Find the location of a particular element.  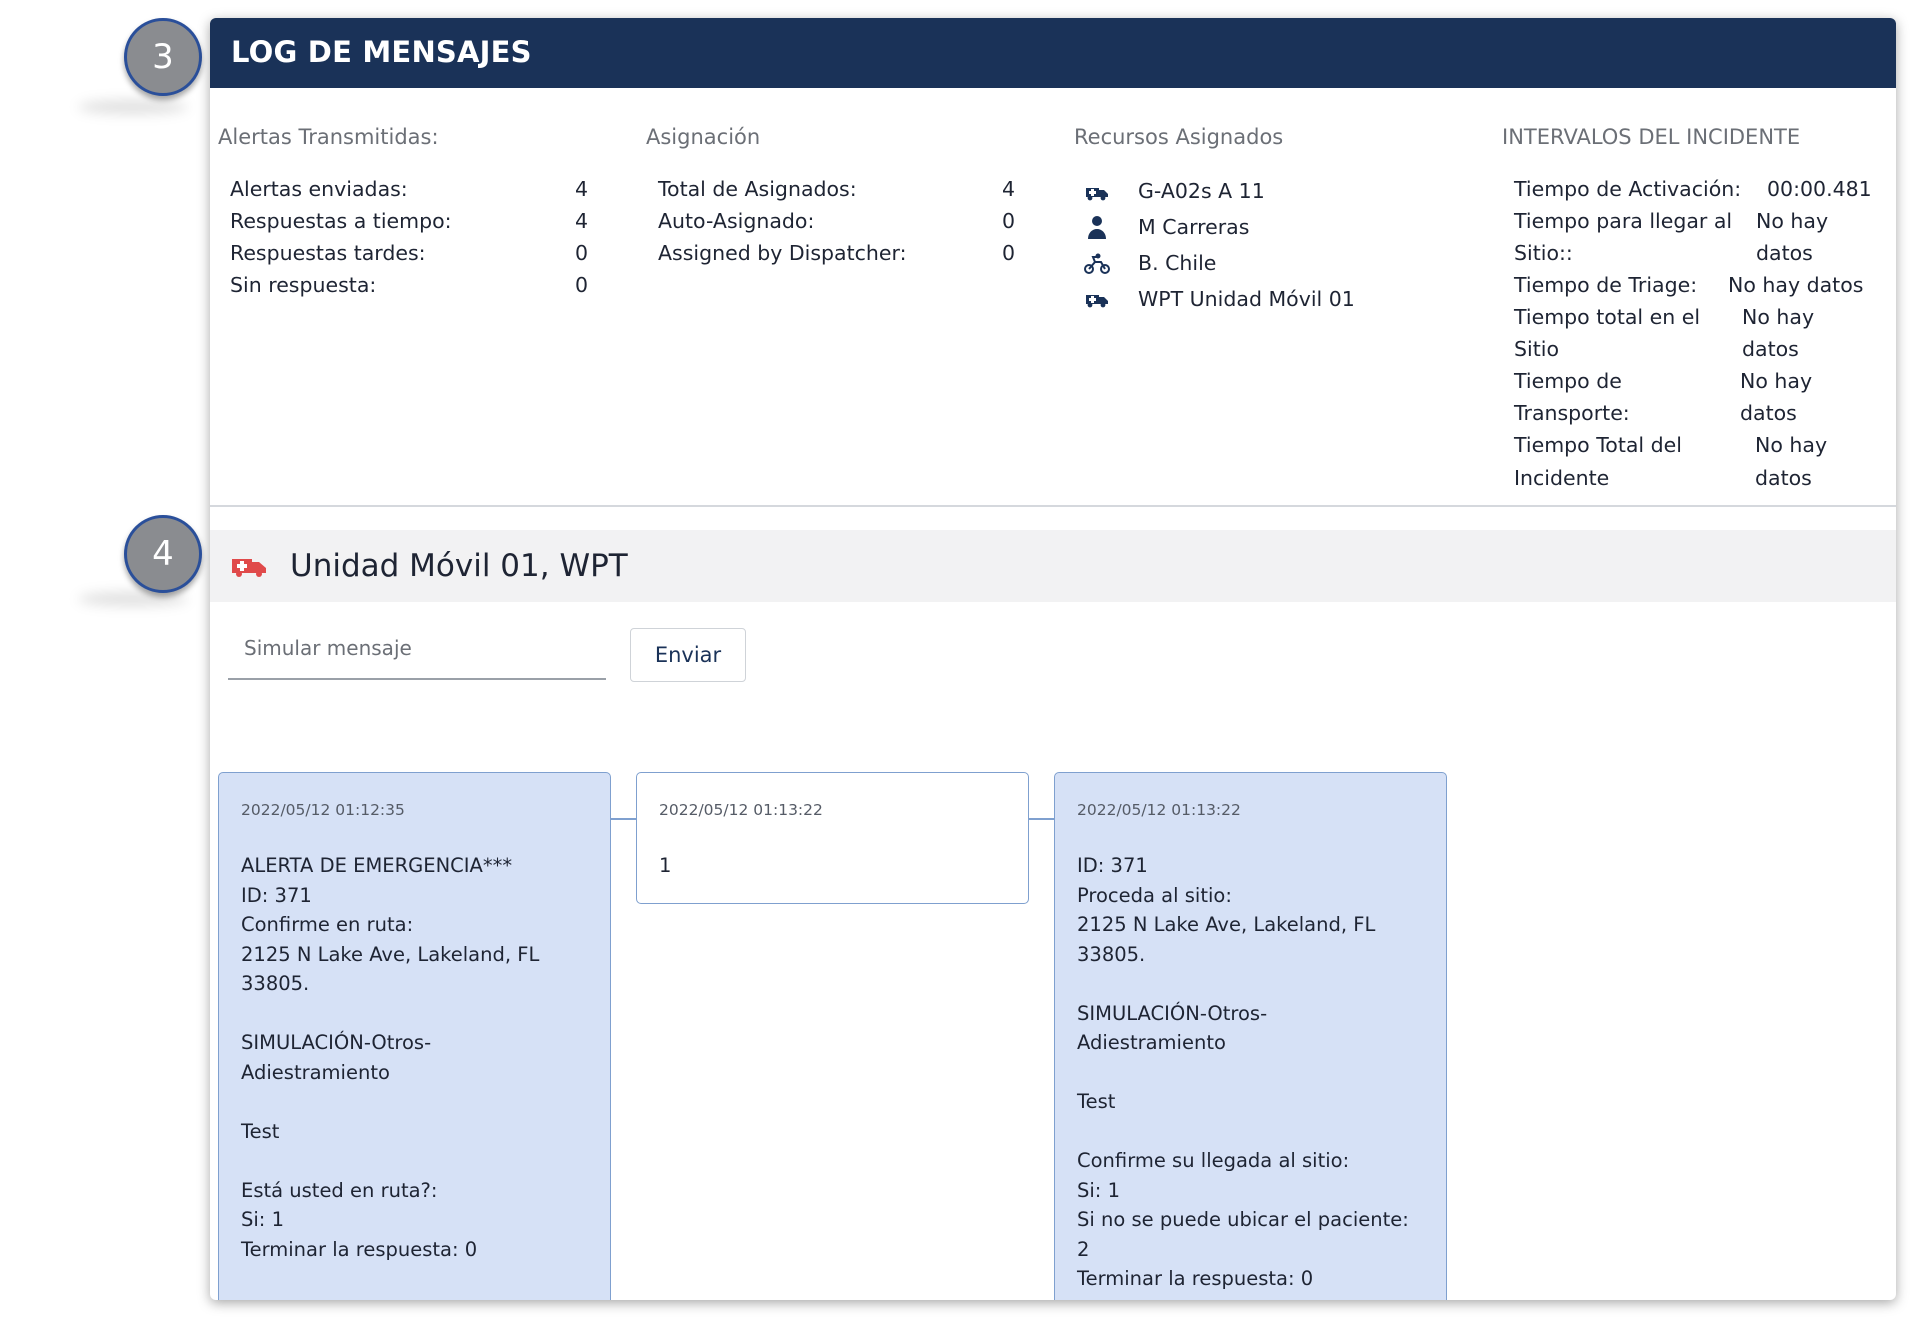

assignment-row-label: Auto-Asignado: is located at coordinates (736, 221).